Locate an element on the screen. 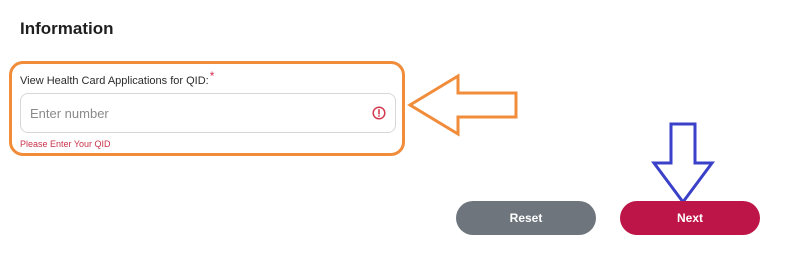  qid-field-label: View Health Card Applications for QID:* is located at coordinates (117, 78).